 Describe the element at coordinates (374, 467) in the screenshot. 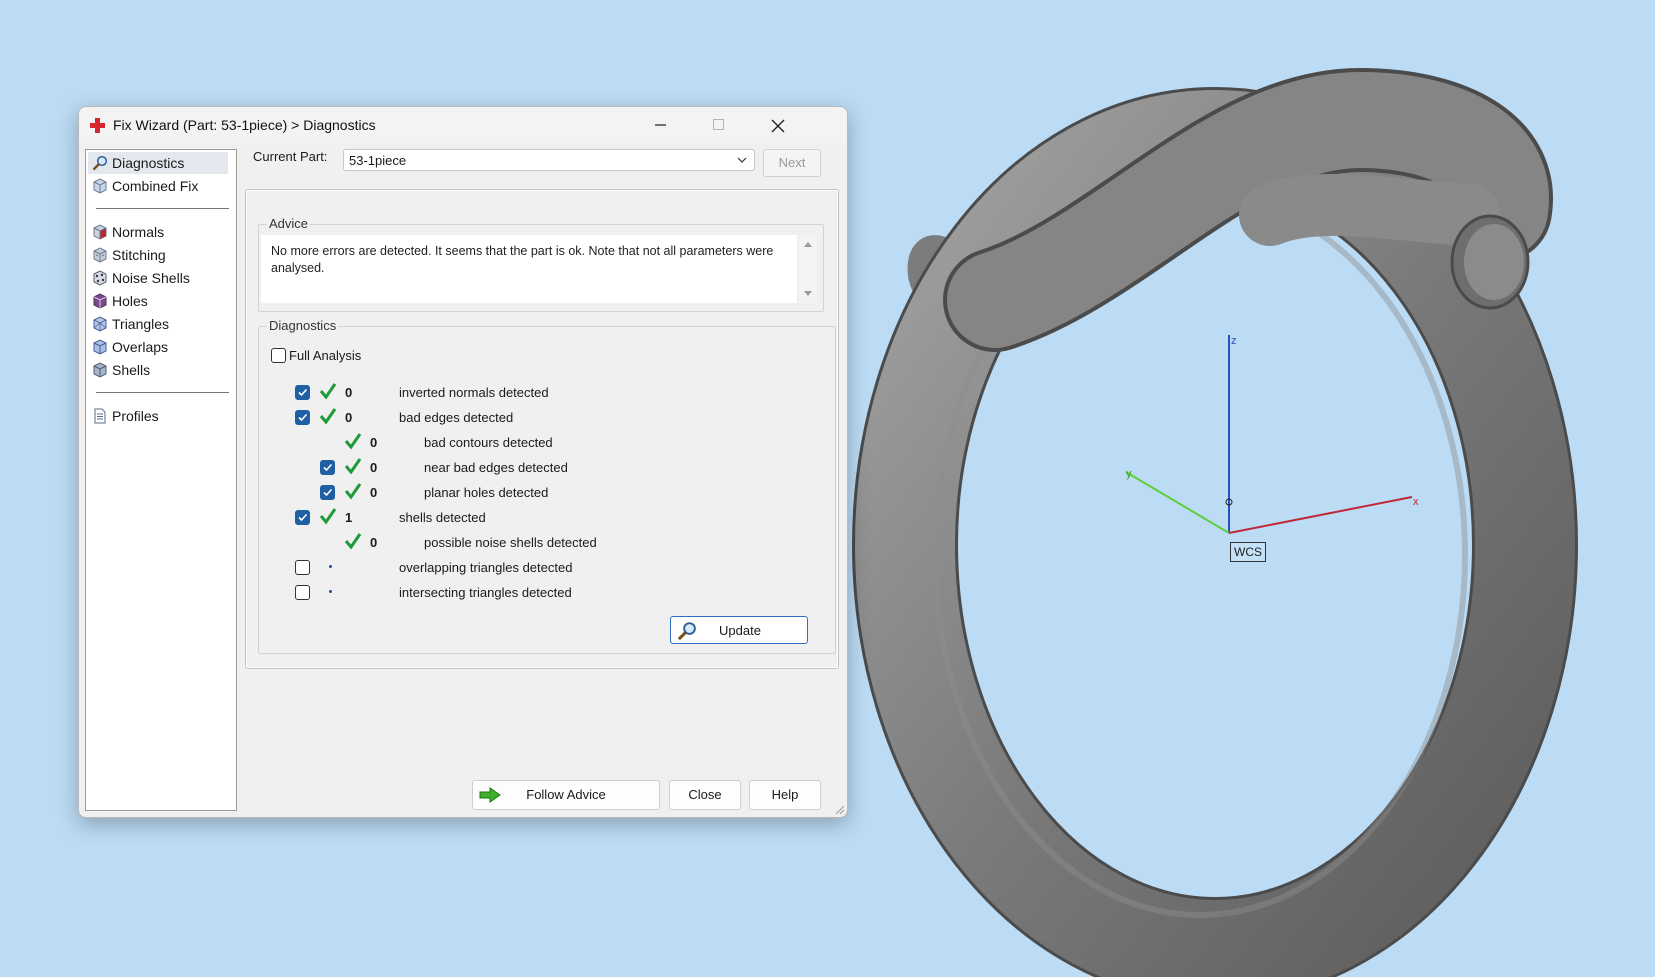

I see `near-bad-edges-count: 0` at that location.